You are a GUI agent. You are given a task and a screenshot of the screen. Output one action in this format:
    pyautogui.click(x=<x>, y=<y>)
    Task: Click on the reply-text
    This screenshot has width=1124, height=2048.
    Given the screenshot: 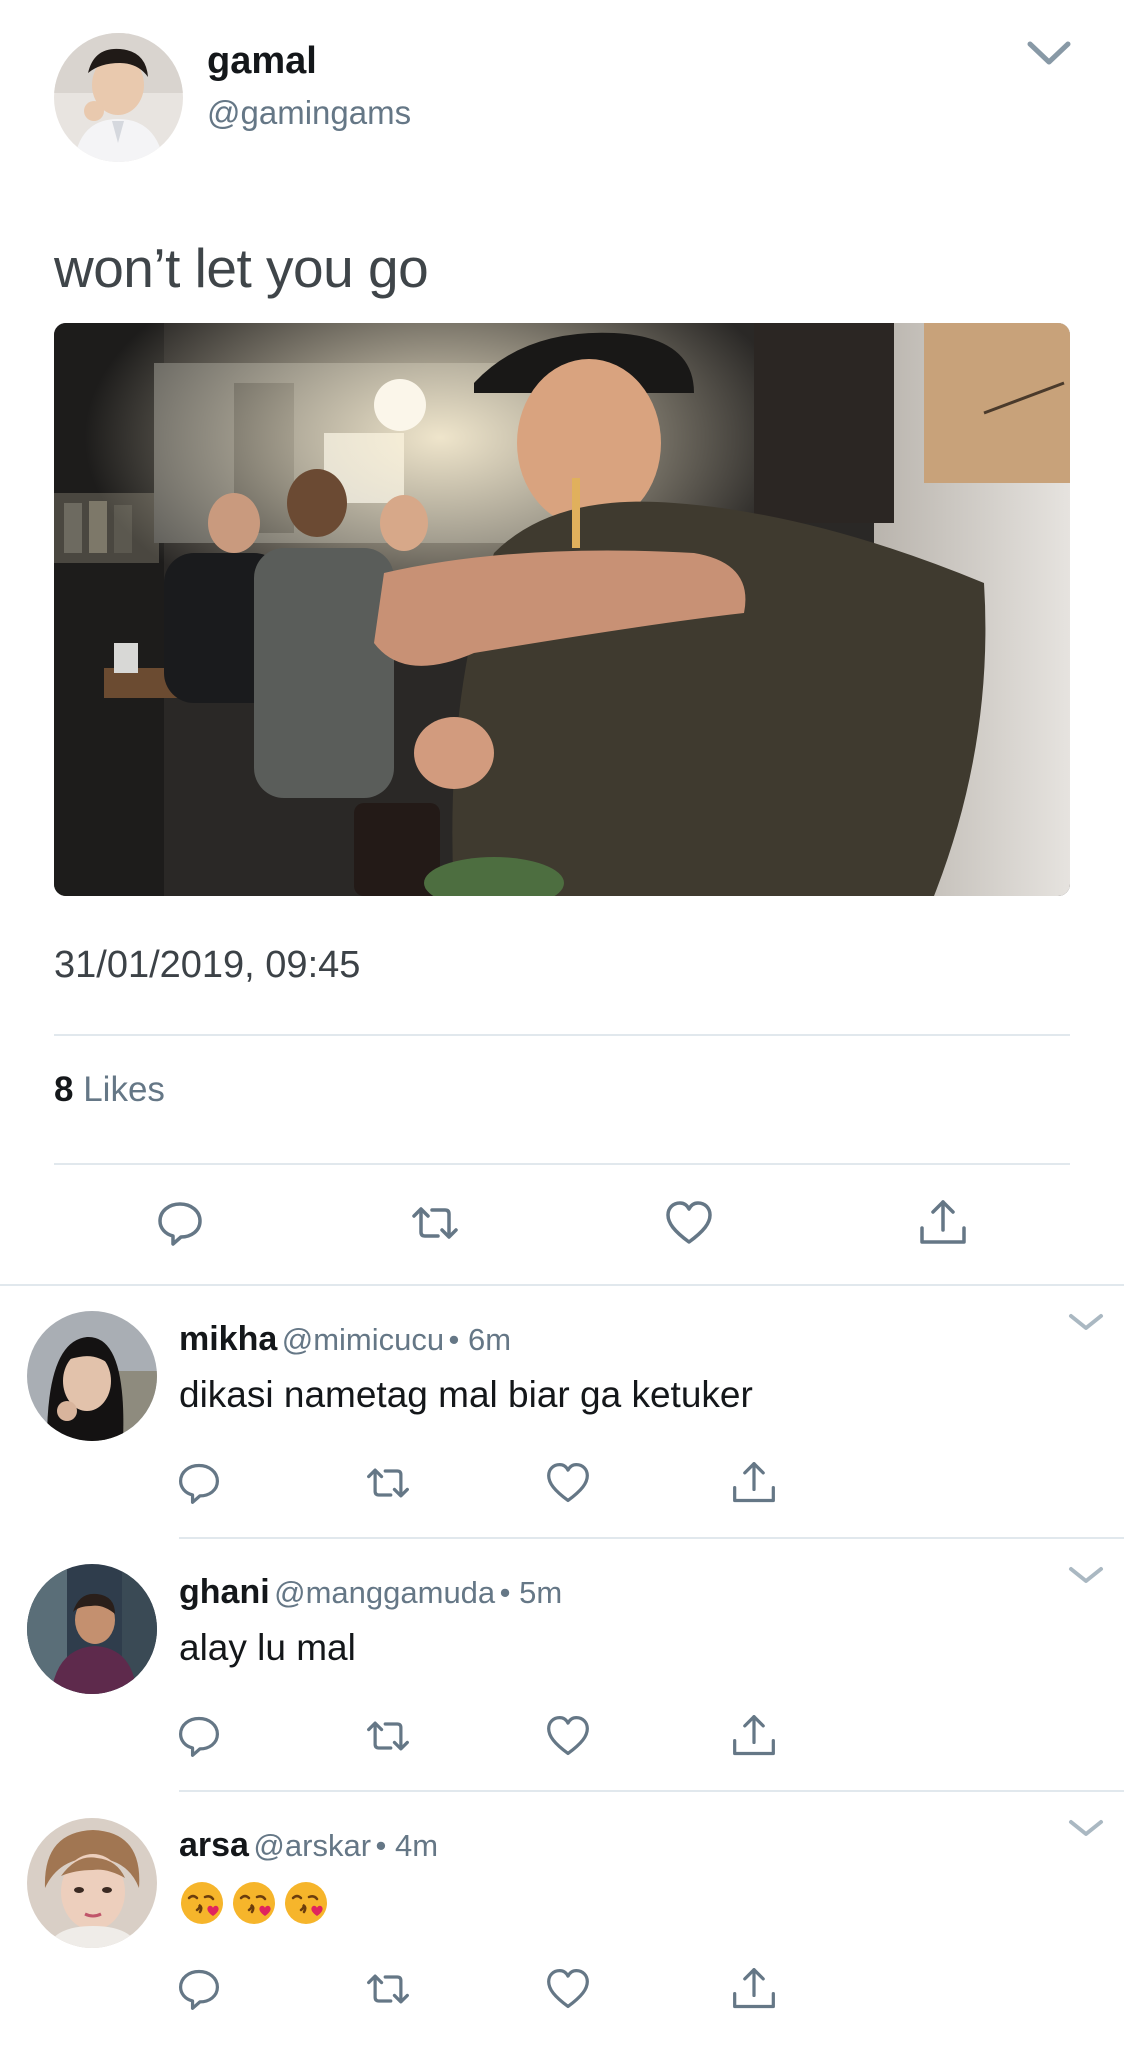 What is the action you would take?
    pyautogui.click(x=257, y=1905)
    